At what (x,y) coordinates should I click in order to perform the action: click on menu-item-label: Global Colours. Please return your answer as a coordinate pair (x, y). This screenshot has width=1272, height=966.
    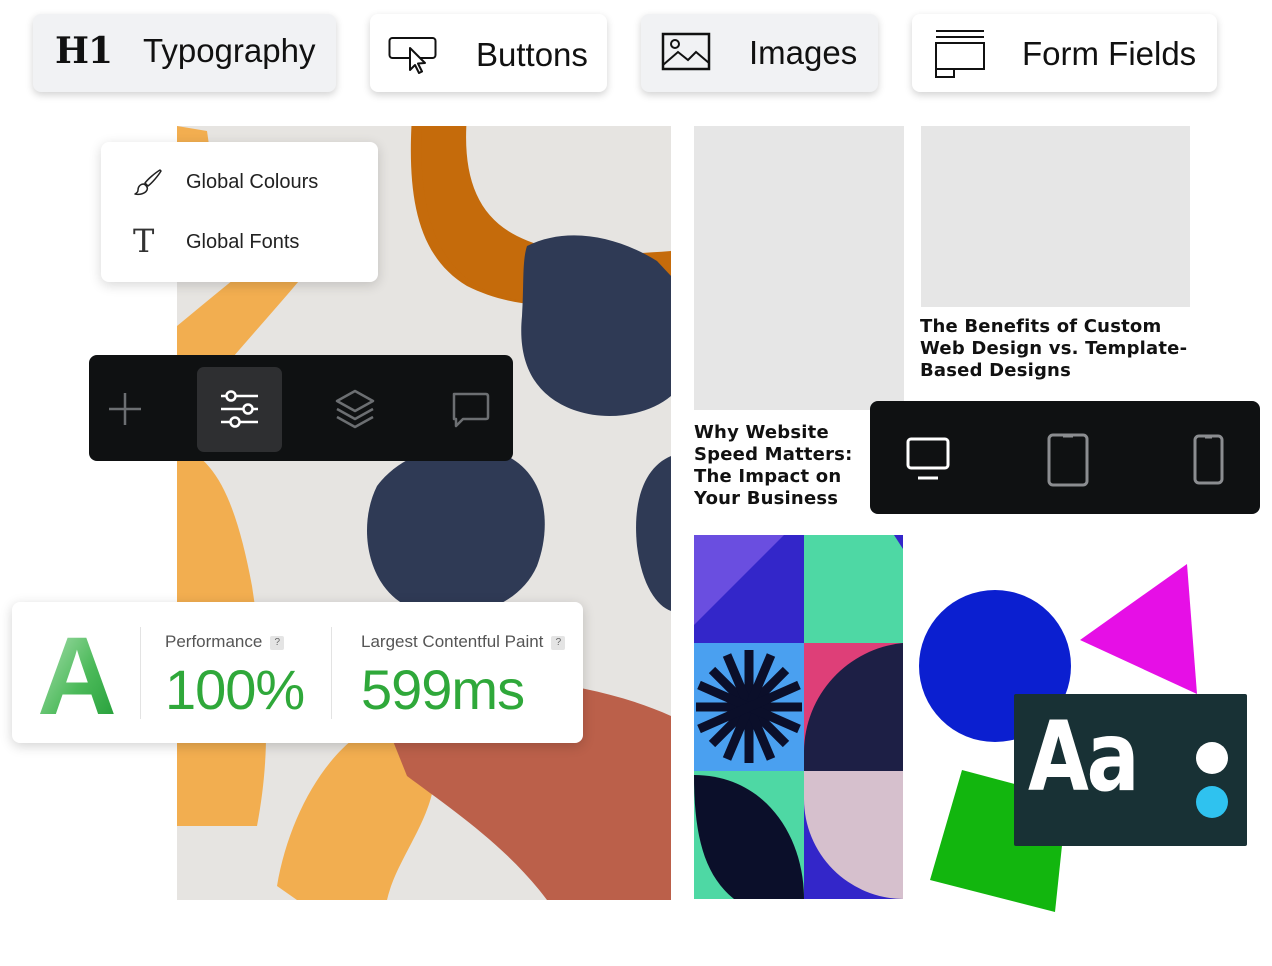
    Looking at the image, I should click on (252, 182).